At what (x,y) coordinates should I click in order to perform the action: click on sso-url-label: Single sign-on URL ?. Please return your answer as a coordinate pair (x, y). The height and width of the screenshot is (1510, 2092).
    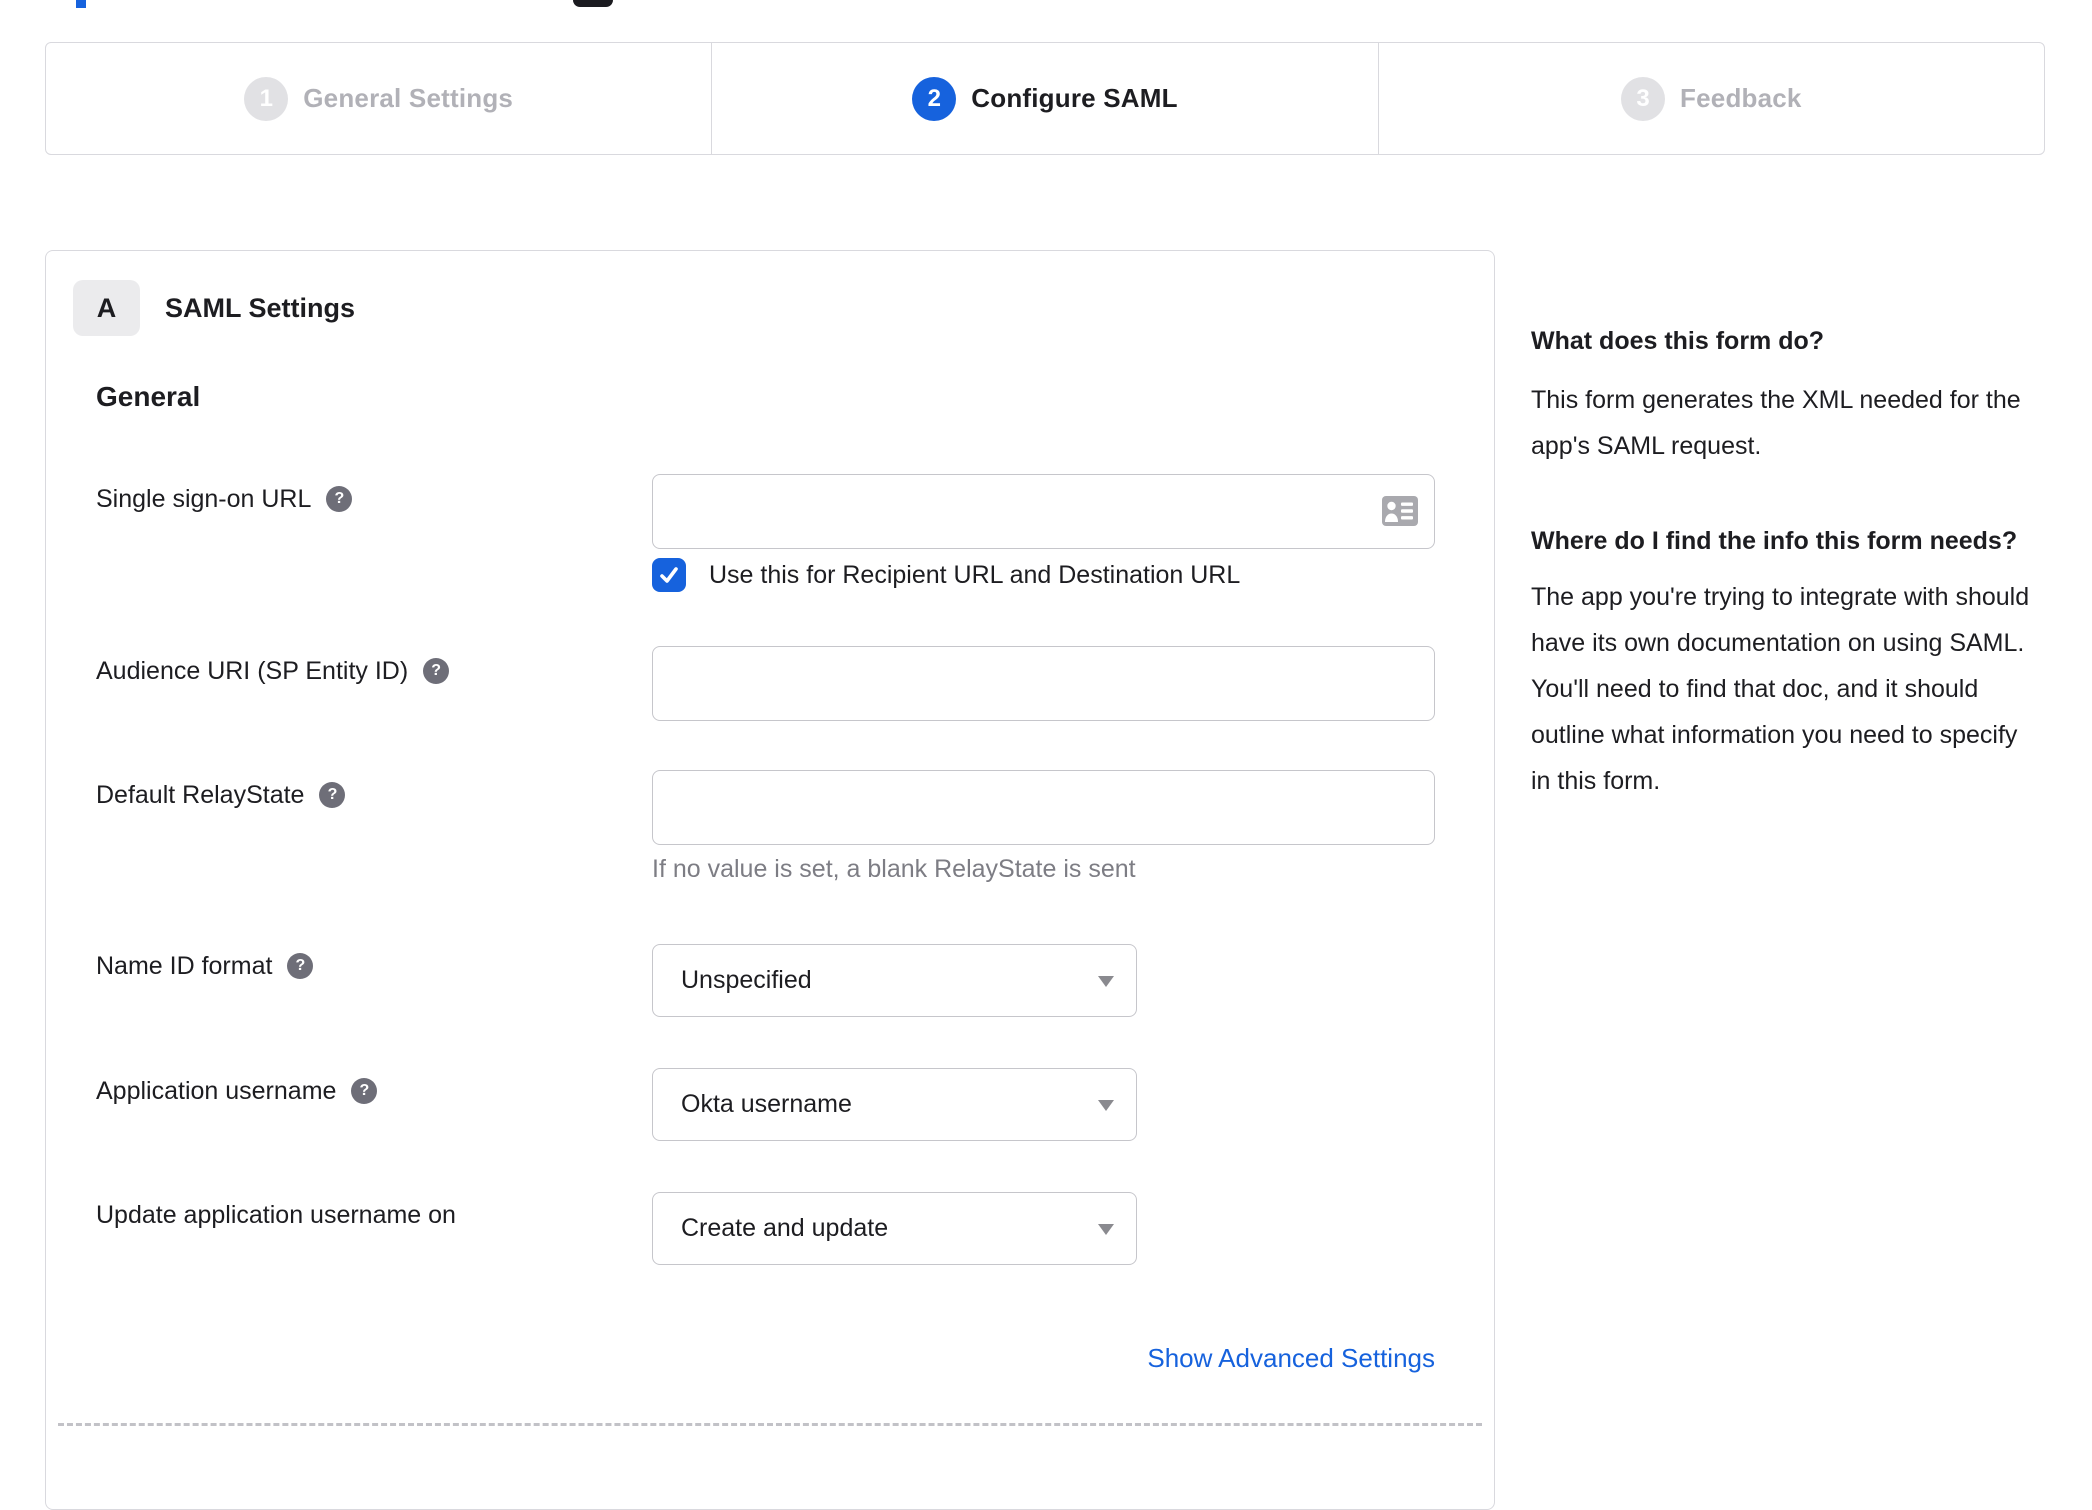
    Looking at the image, I should click on (224, 499).